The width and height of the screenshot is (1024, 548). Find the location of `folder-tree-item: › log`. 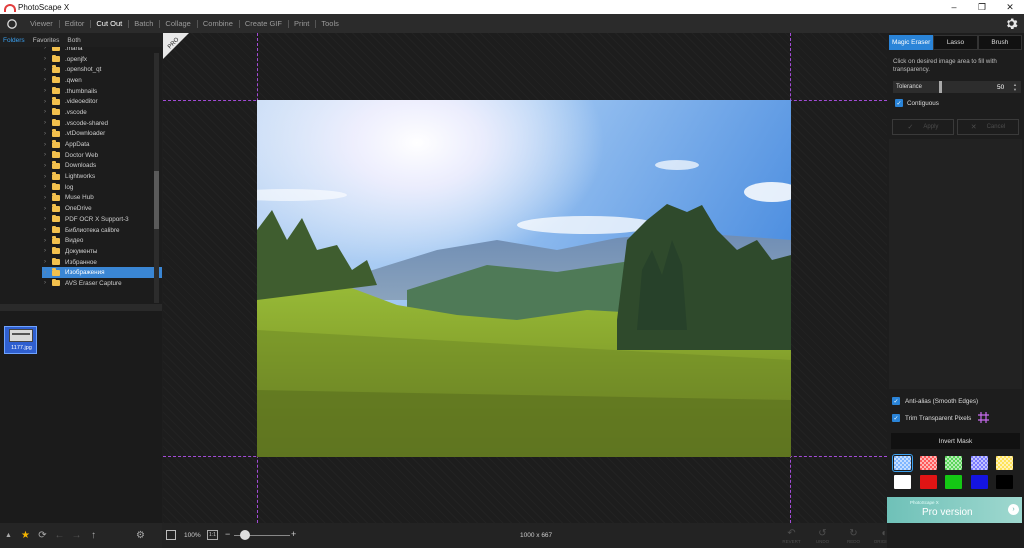

folder-tree-item: › log is located at coordinates (81, 187).